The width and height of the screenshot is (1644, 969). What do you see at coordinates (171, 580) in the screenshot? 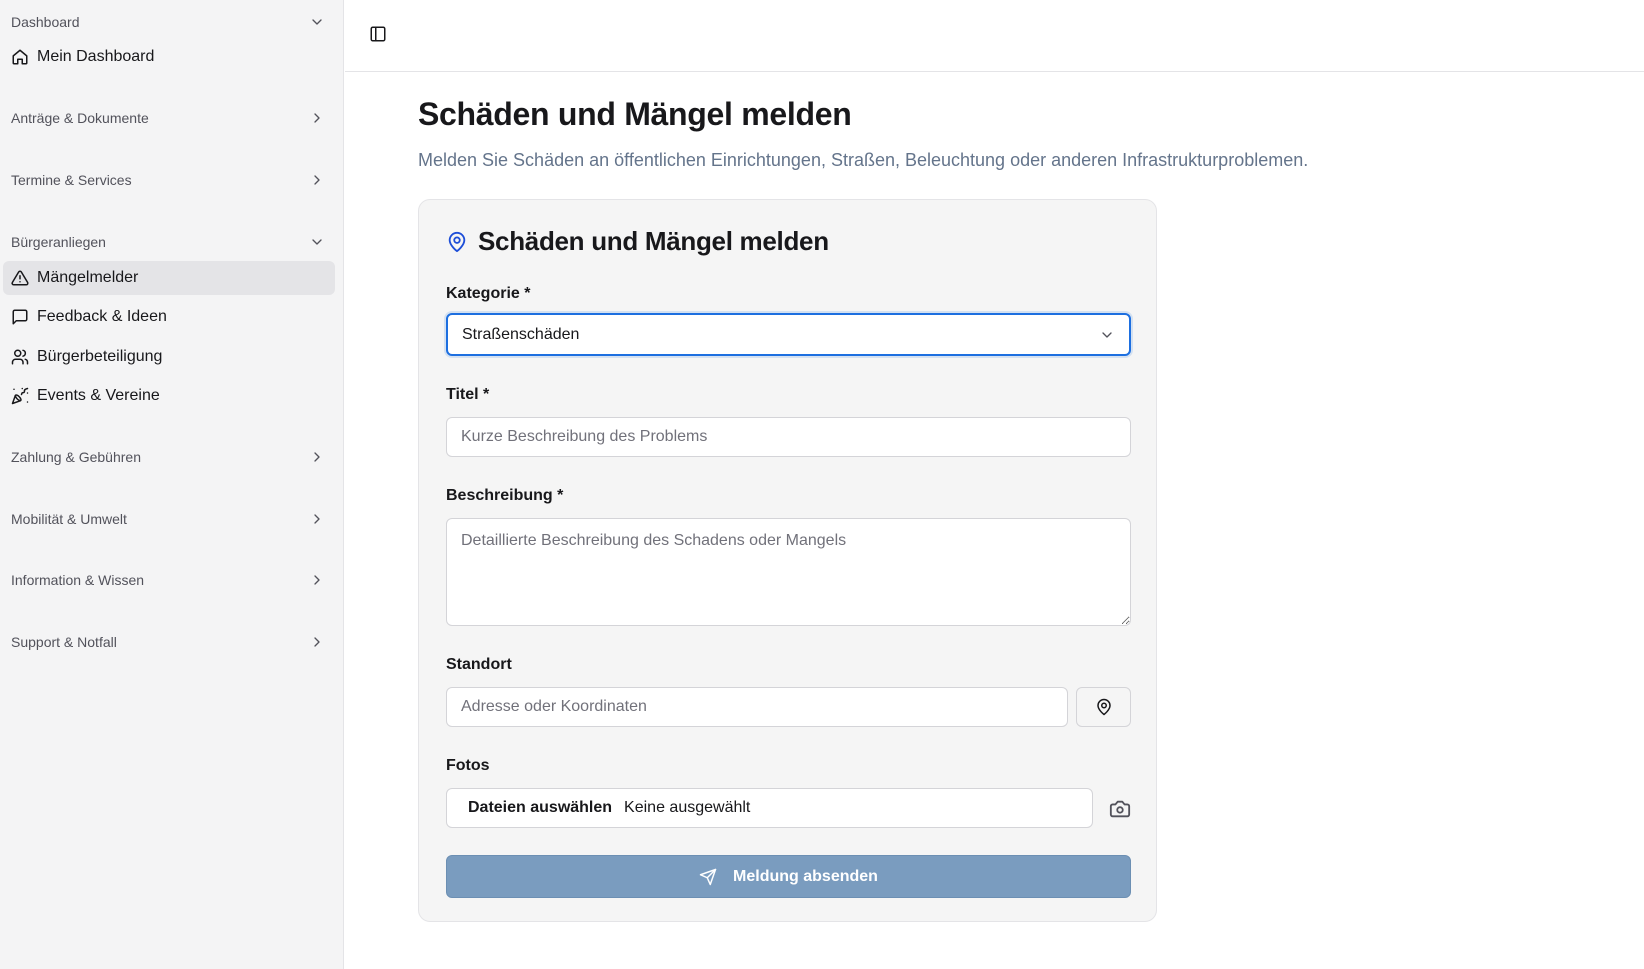
I see `sidebar-group-information: Information & Wissen` at bounding box center [171, 580].